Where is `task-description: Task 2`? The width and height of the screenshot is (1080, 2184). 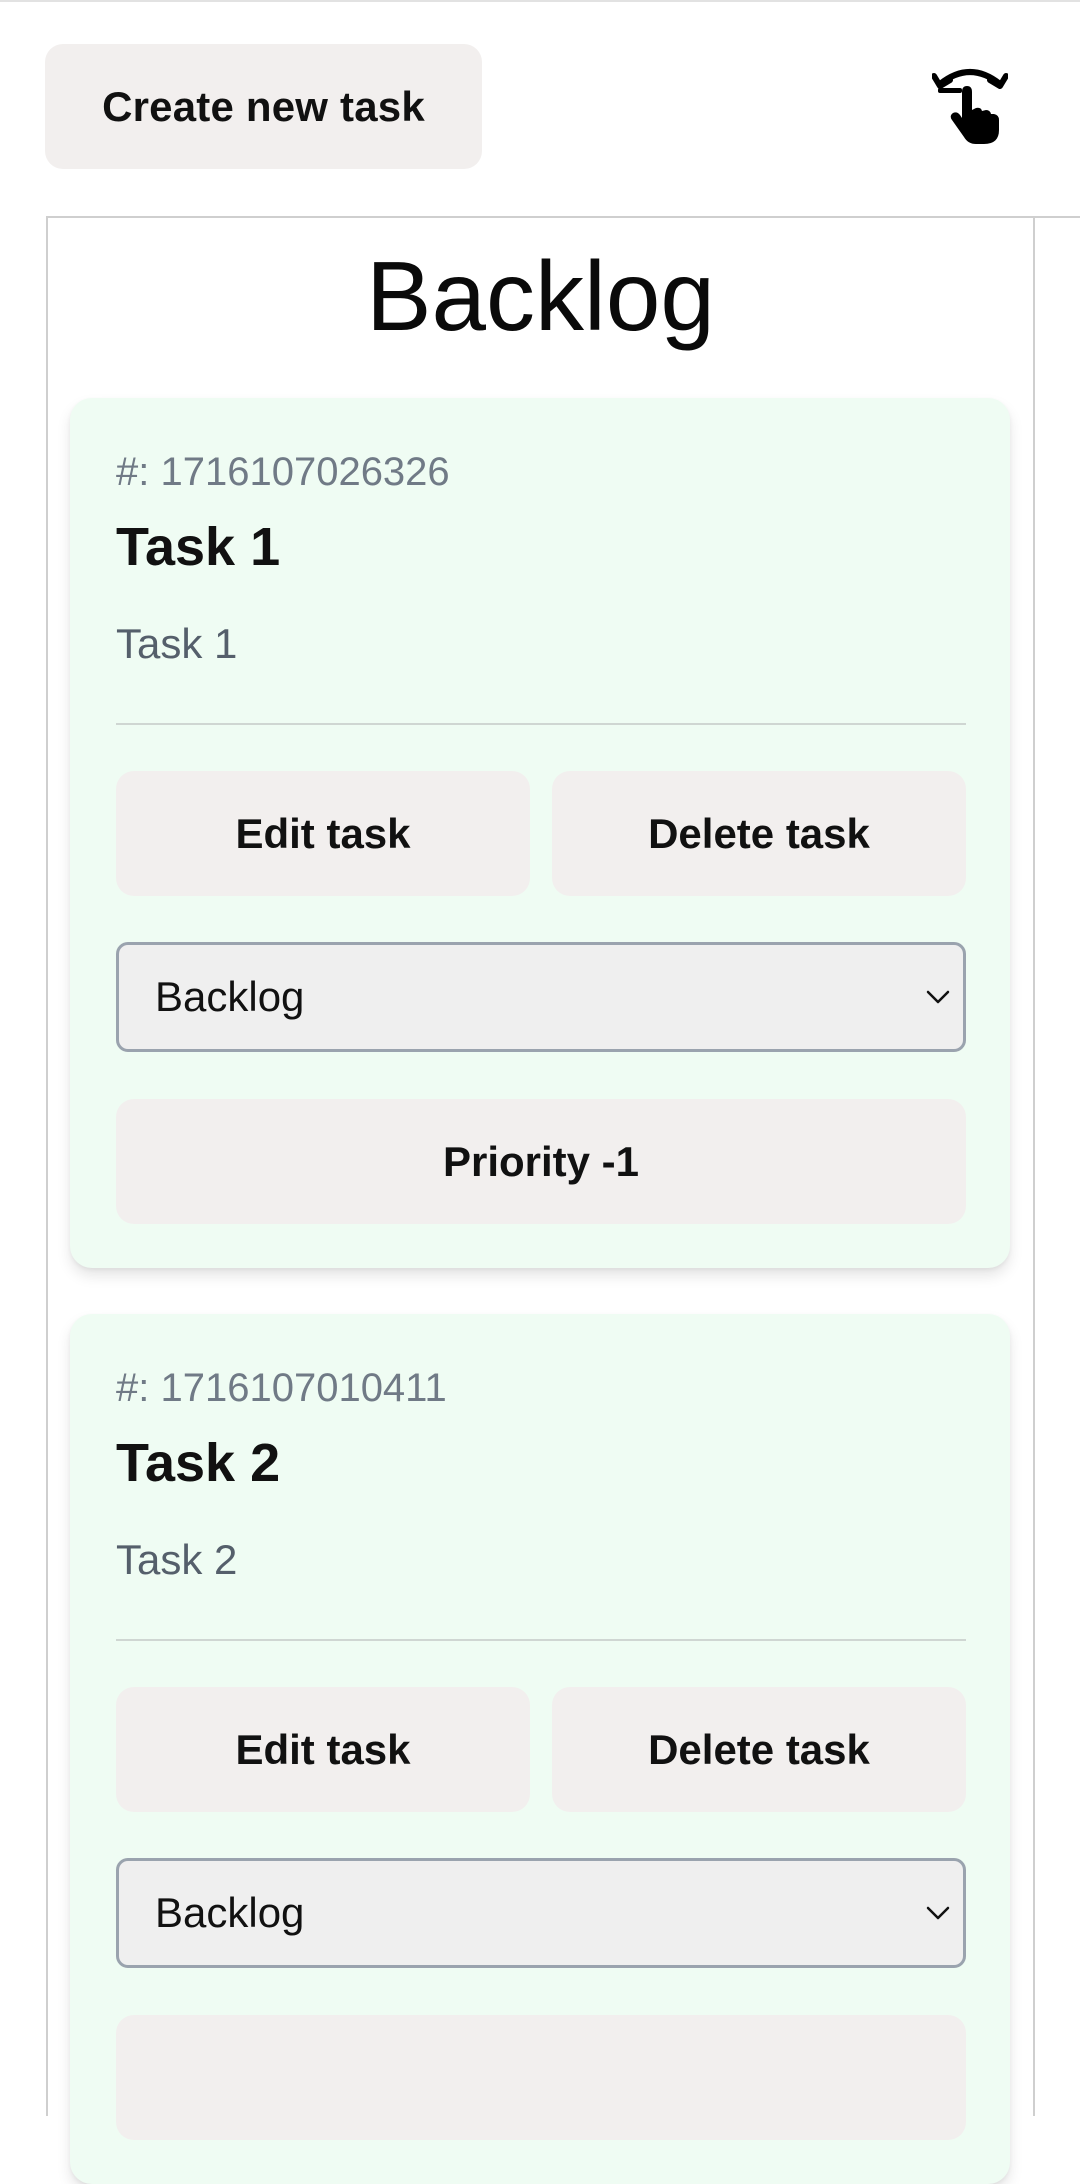
task-description: Task 2 is located at coordinates (177, 1559).